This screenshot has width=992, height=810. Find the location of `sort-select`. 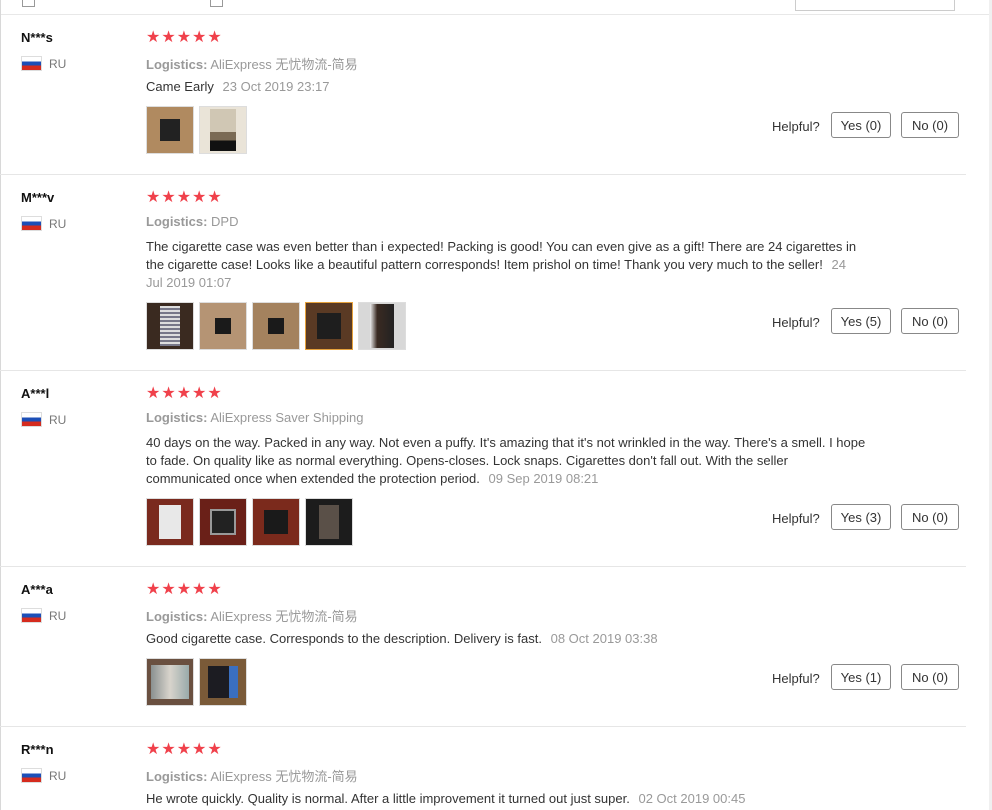

sort-select is located at coordinates (875, 5).